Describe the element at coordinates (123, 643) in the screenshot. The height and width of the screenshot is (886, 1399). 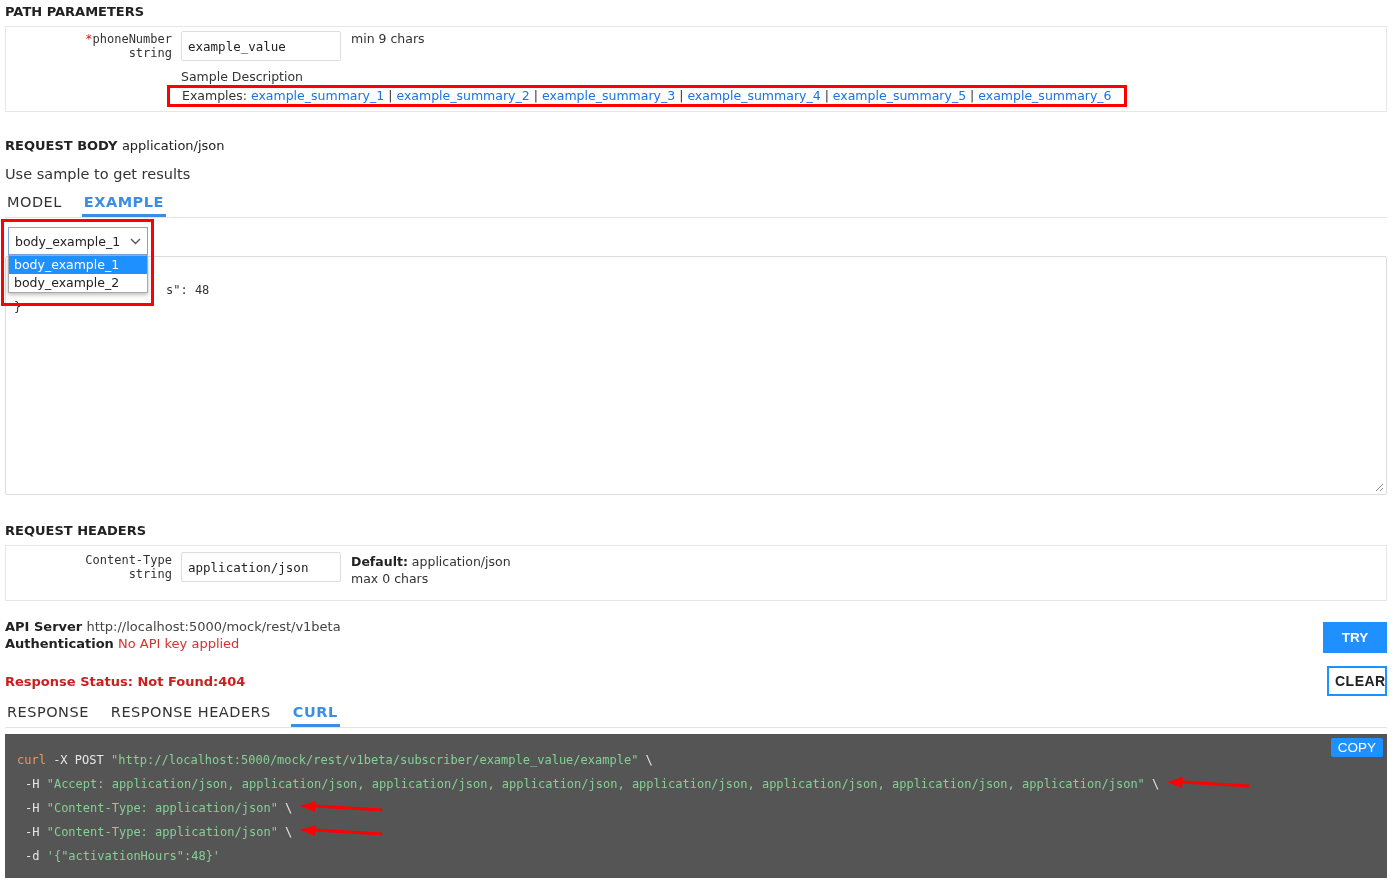
I see `authentication-text: Authentication No API key applied` at that location.